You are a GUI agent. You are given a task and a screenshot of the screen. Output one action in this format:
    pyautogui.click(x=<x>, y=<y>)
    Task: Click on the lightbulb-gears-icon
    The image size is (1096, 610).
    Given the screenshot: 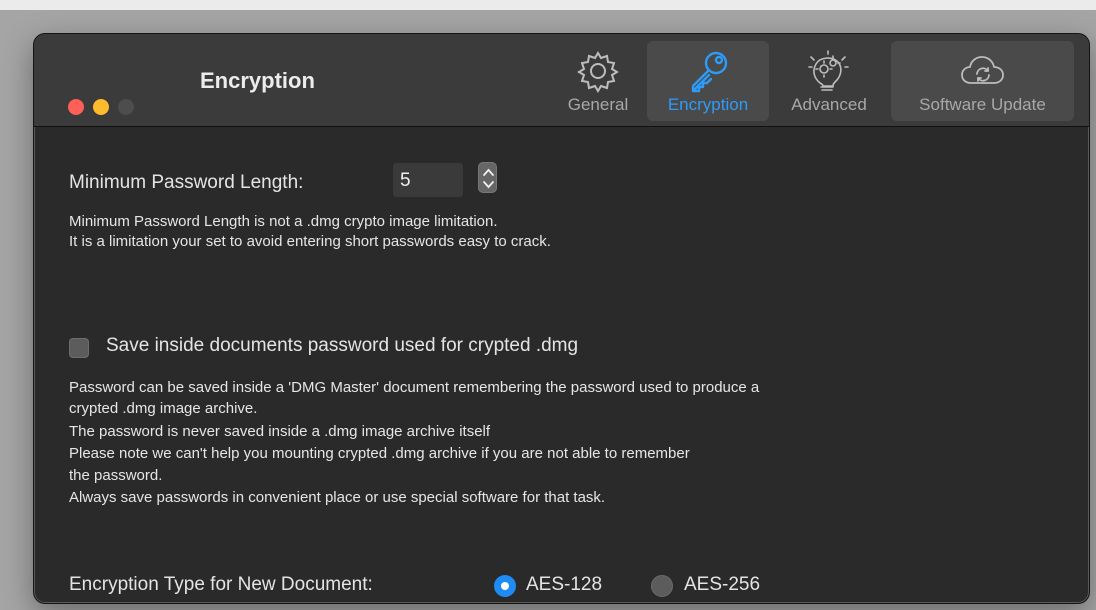 What is the action you would take?
    pyautogui.click(x=828, y=70)
    